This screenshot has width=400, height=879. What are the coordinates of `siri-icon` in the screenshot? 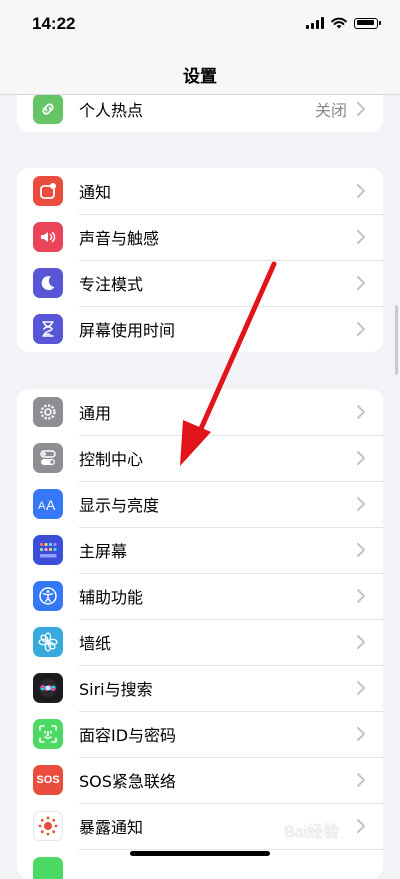 It's located at (48, 688).